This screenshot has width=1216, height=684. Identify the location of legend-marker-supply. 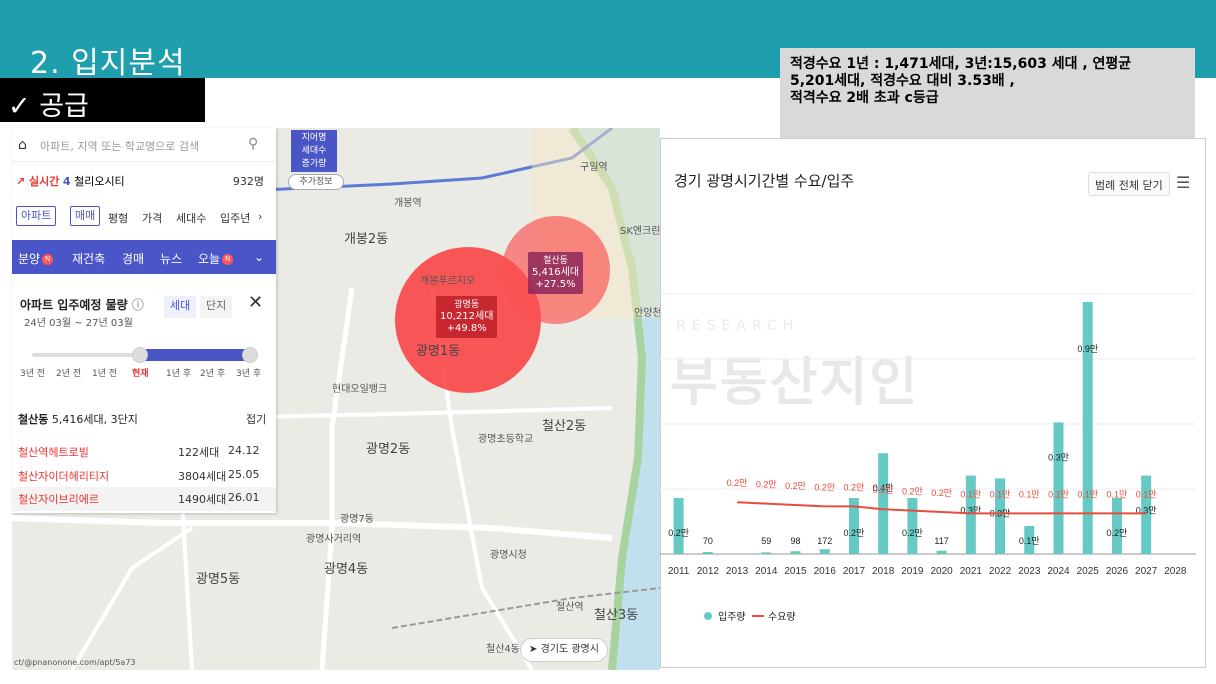
(708, 616).